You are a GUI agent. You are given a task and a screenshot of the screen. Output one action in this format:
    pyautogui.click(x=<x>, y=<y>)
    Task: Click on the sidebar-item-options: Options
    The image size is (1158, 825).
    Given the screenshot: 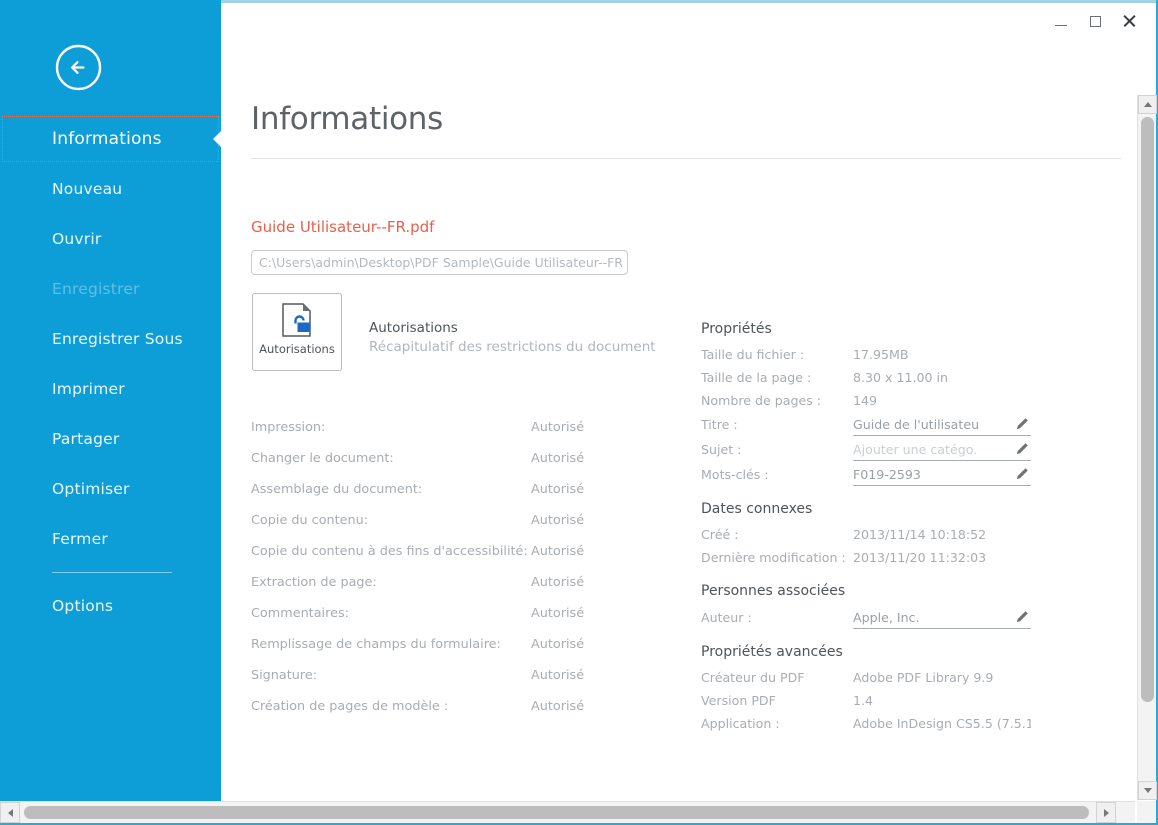 What is the action you would take?
    pyautogui.click(x=110, y=606)
    